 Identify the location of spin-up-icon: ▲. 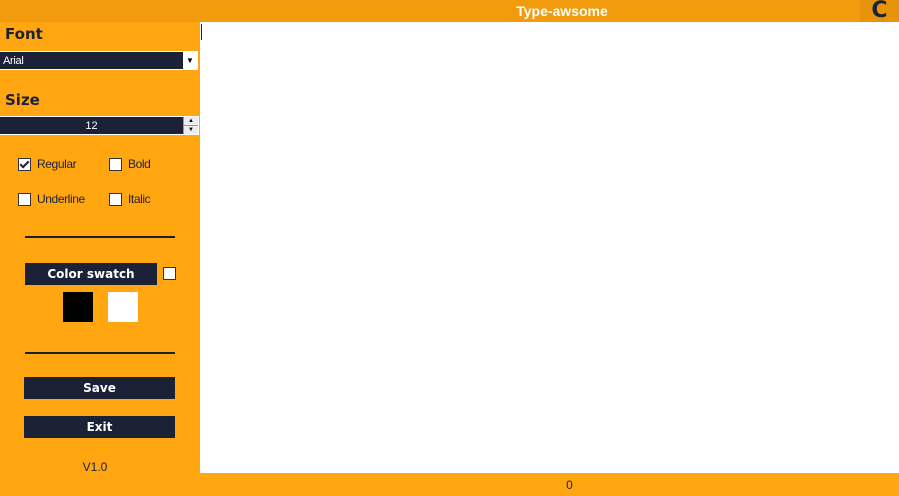
(191, 121).